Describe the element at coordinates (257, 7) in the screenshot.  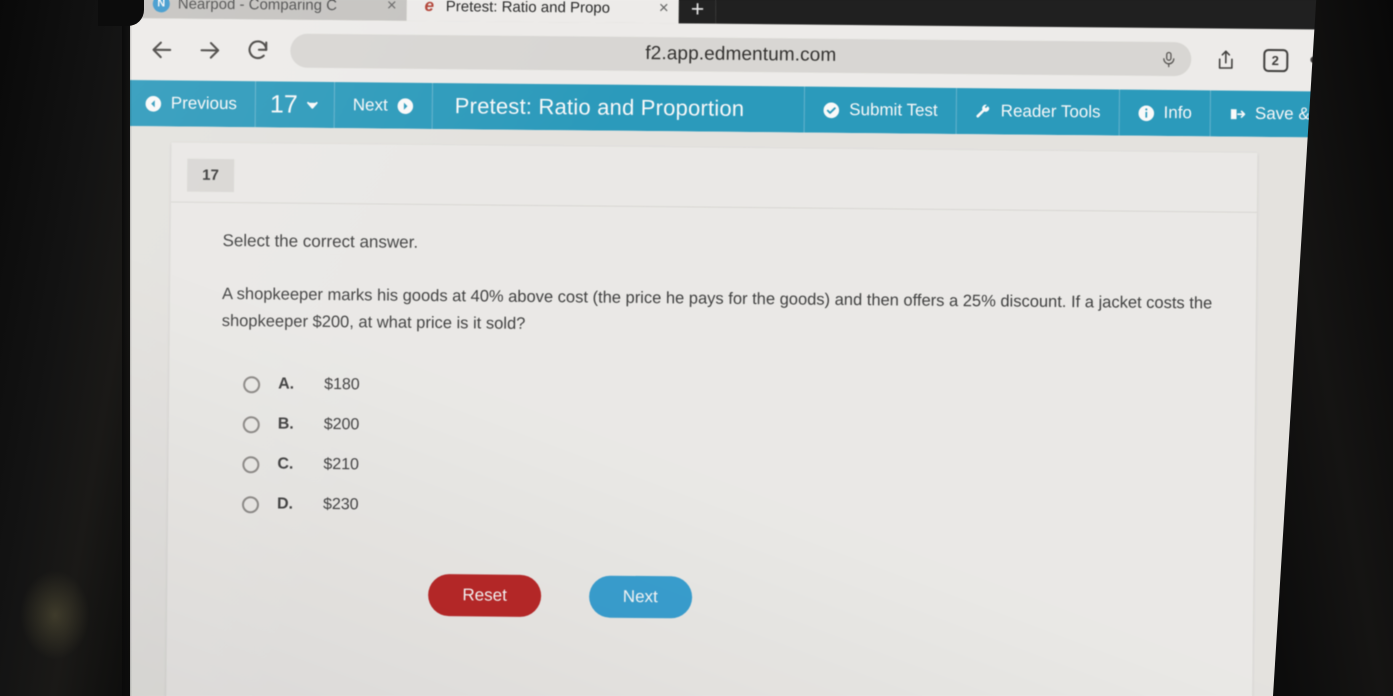
I see `tab-title: Nearpod - Comparing C` at that location.